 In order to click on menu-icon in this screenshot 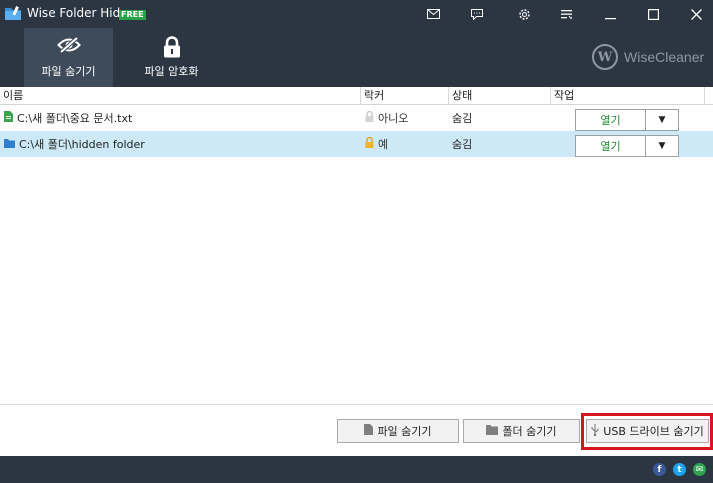, I will do `click(566, 14)`.